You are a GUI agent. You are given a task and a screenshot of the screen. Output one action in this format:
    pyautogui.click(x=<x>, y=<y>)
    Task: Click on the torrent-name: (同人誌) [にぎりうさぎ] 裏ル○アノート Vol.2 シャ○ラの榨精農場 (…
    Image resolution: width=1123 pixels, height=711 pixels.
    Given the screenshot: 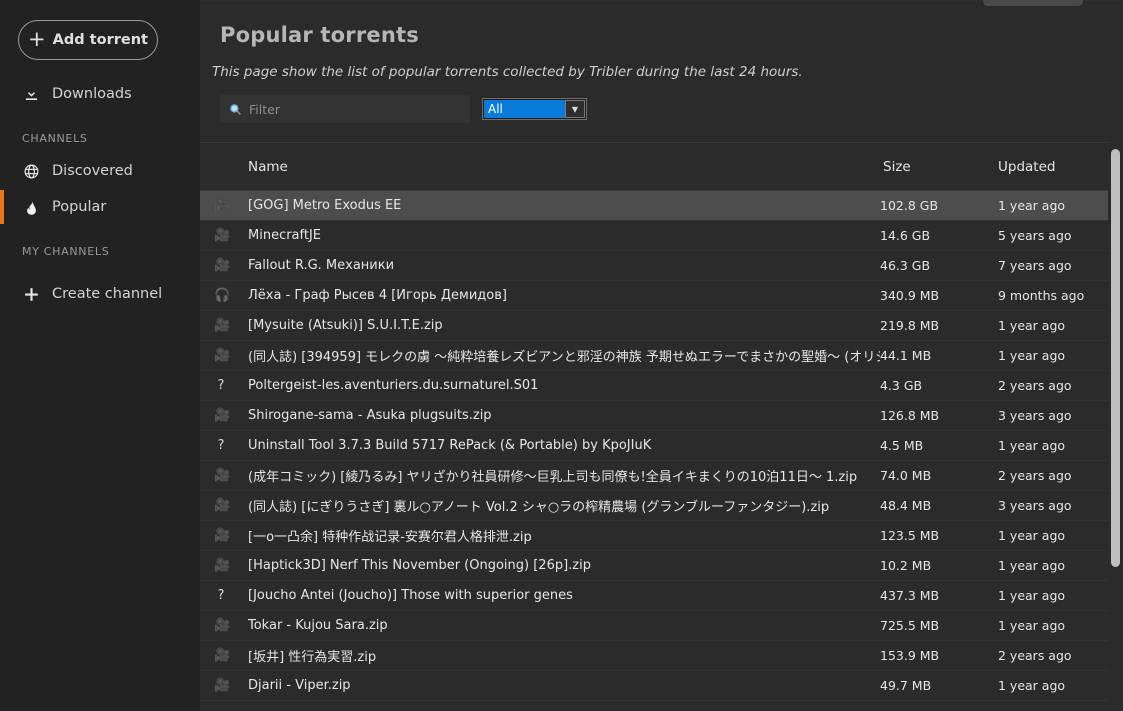 What is the action you would take?
    pyautogui.click(x=539, y=507)
    